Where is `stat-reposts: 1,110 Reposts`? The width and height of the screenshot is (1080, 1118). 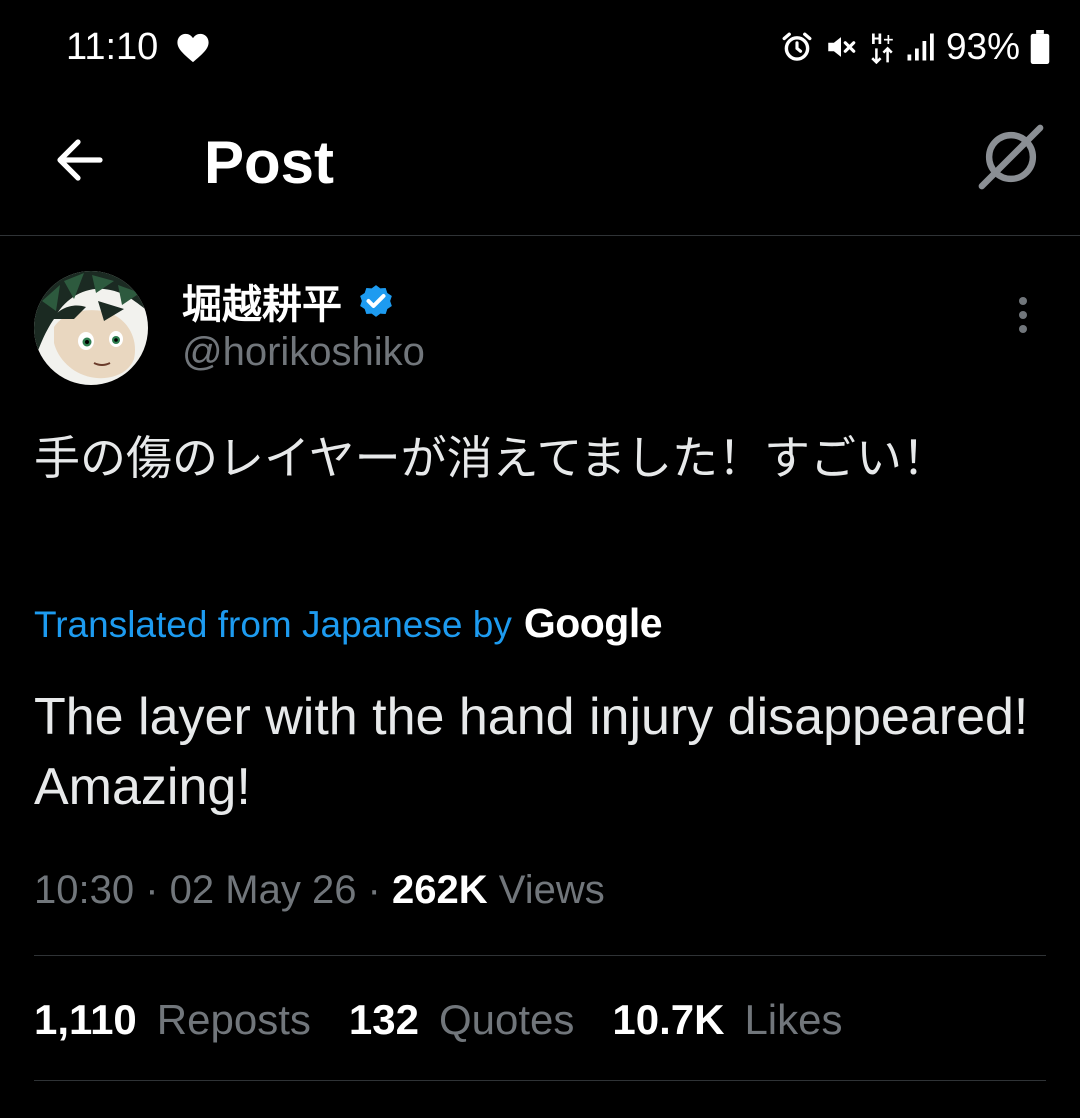
stat-reposts: 1,110 Reposts is located at coordinates (172, 1020).